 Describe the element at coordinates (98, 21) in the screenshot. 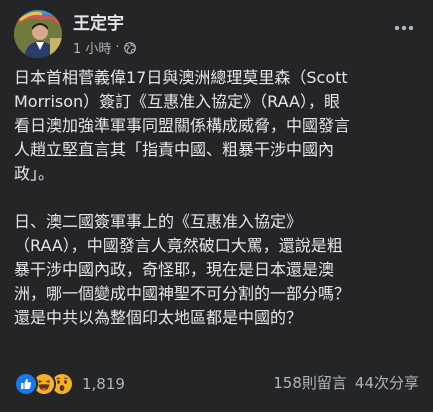

I see `author-name: 王定宇` at that location.